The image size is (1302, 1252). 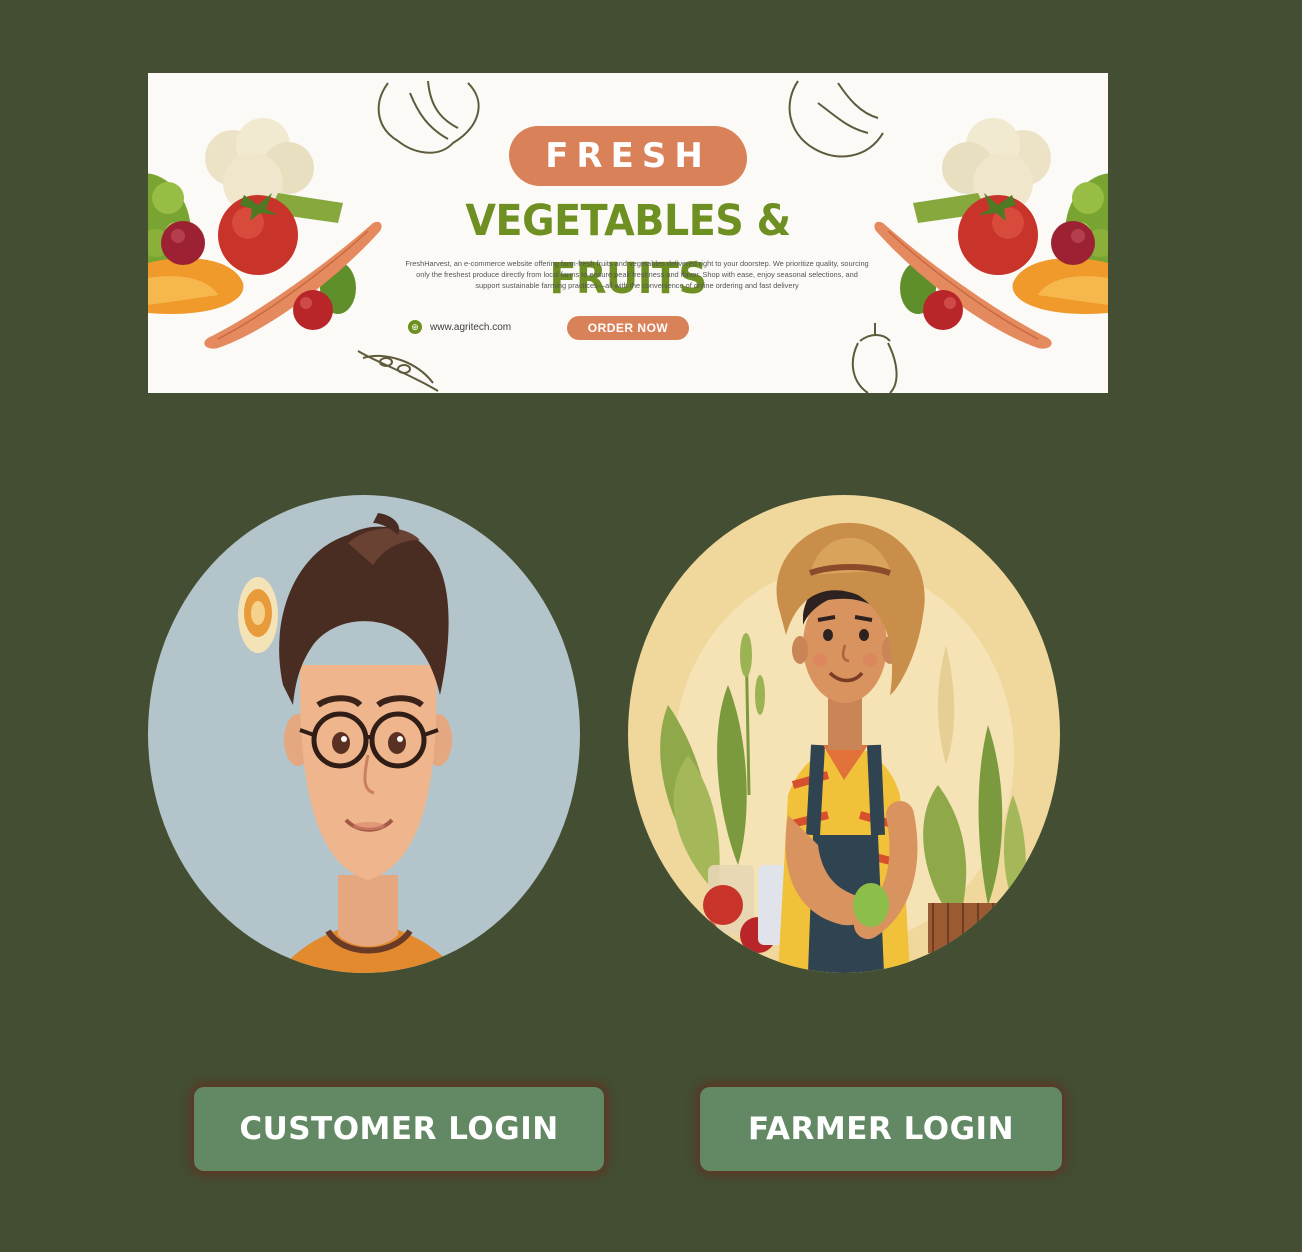 I want to click on website-link: ⊕ www.agritech.com, so click(x=459, y=327).